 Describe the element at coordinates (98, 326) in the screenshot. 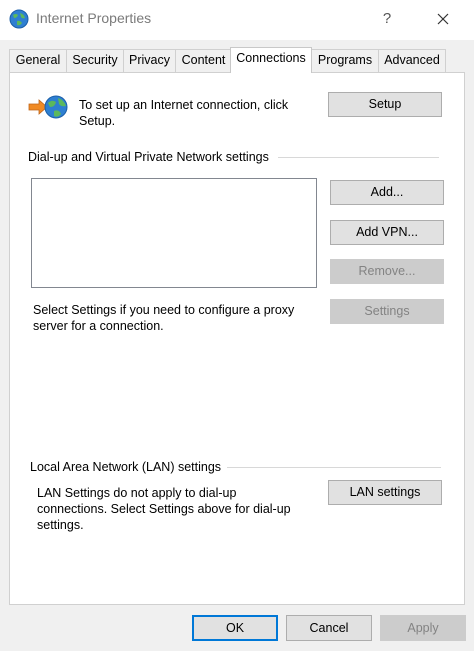

I see `proxy-text-line2: server for a connection.` at that location.